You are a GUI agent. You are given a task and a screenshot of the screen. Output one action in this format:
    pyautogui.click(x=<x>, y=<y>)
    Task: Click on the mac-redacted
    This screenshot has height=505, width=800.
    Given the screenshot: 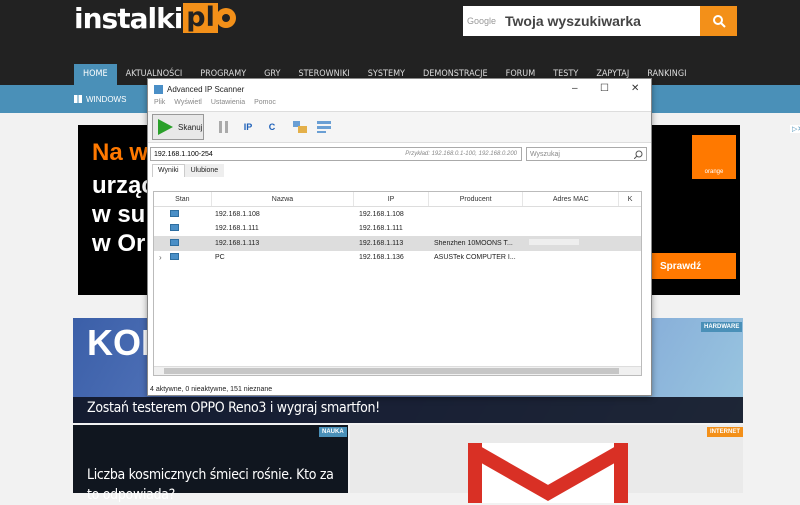 What is the action you would take?
    pyautogui.click(x=554, y=242)
    